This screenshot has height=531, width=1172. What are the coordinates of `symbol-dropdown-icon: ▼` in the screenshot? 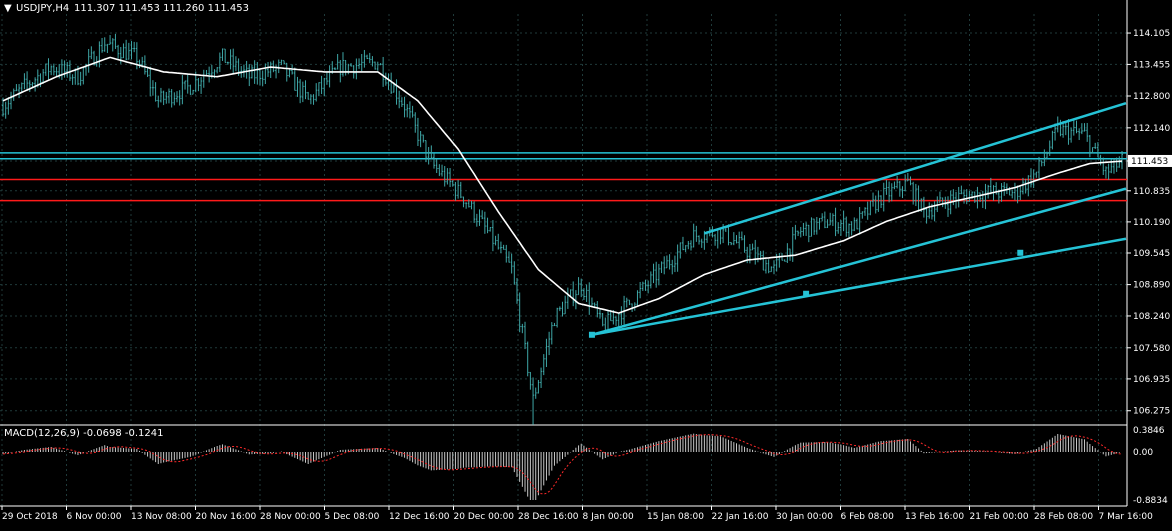 It's located at (8, 8).